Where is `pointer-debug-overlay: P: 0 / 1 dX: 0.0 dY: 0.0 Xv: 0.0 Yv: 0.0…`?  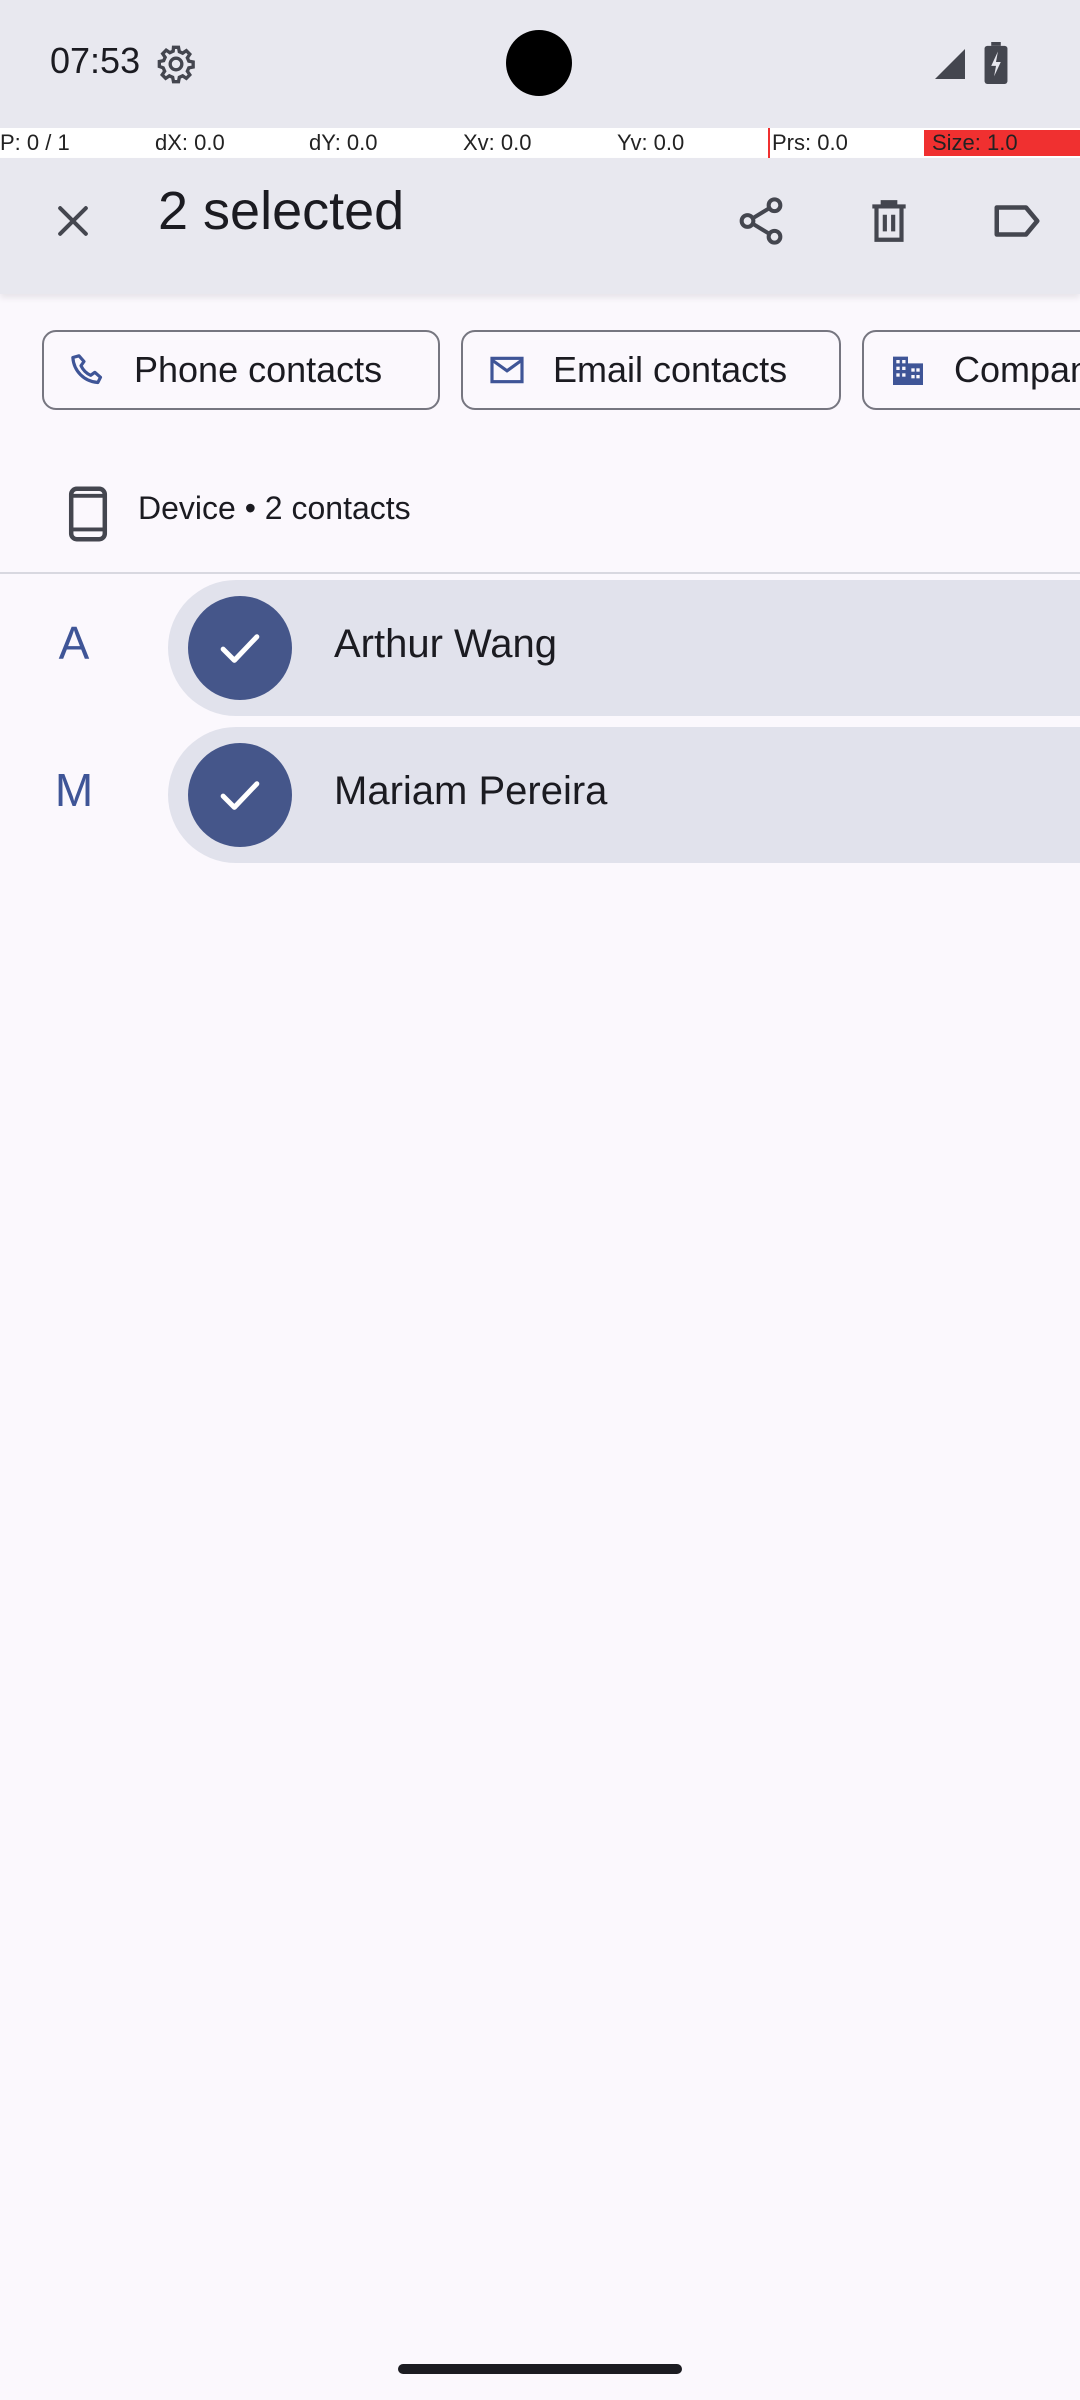
pointer-debug-overlay: P: 0 / 1 dX: 0.0 dY: 0.0 Xv: 0.0 Yv: 0.0… is located at coordinates (540, 143).